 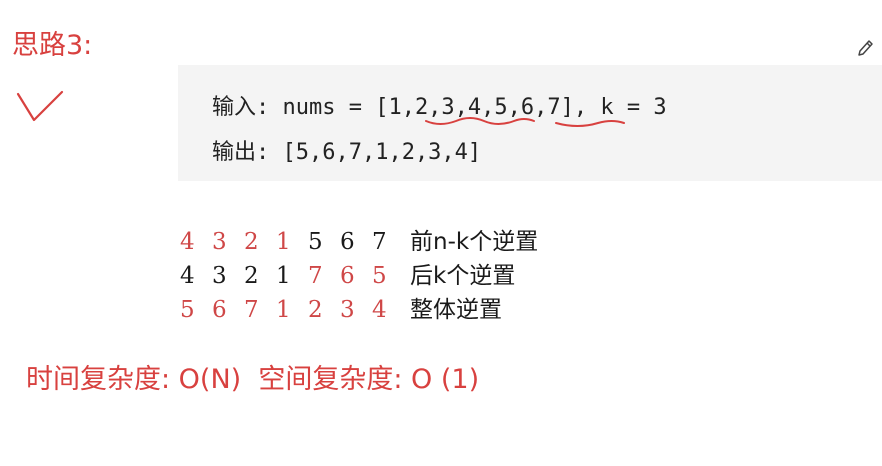 What do you see at coordinates (52, 45) in the screenshot?
I see `section-heading: 思路3:` at bounding box center [52, 45].